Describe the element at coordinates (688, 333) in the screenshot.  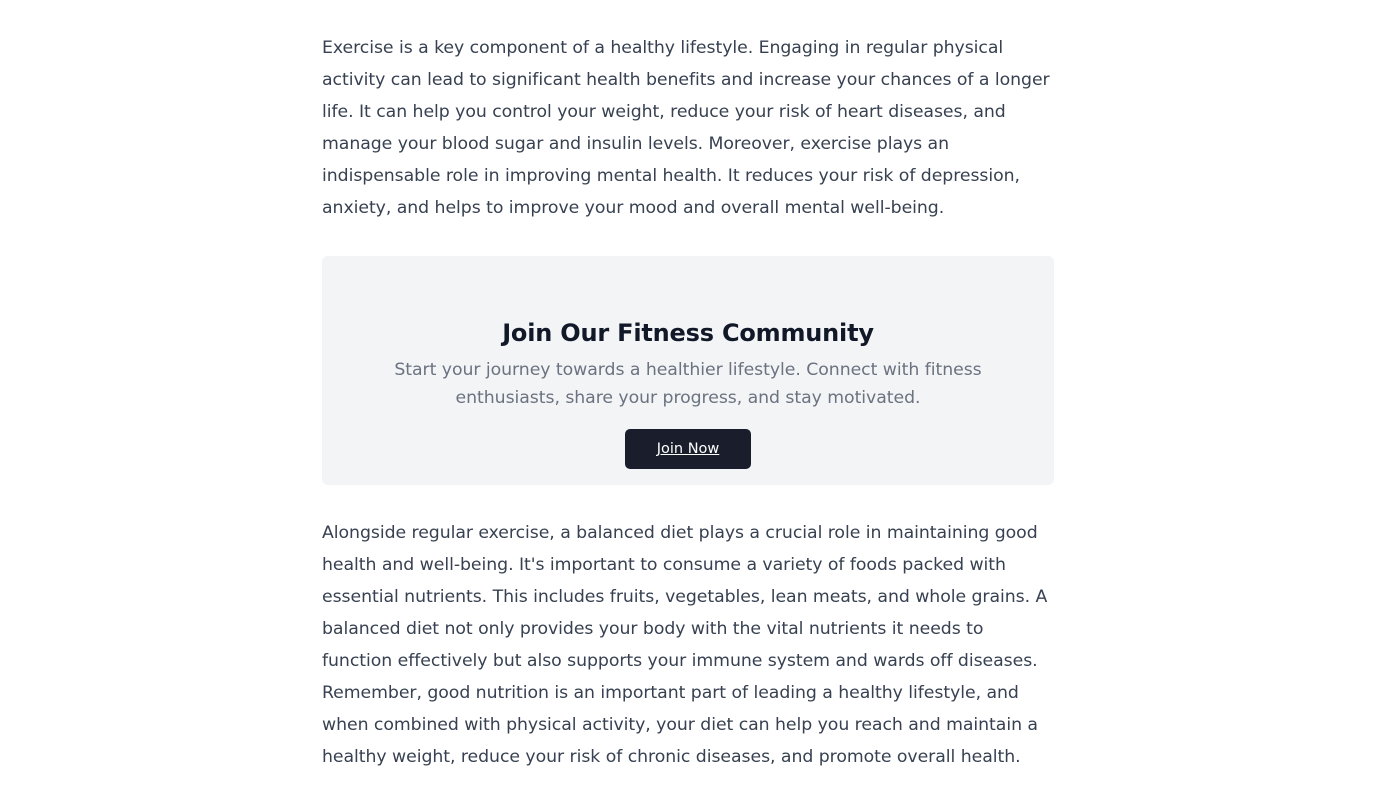
I see `cta-title: Join Our Fitness Community` at that location.